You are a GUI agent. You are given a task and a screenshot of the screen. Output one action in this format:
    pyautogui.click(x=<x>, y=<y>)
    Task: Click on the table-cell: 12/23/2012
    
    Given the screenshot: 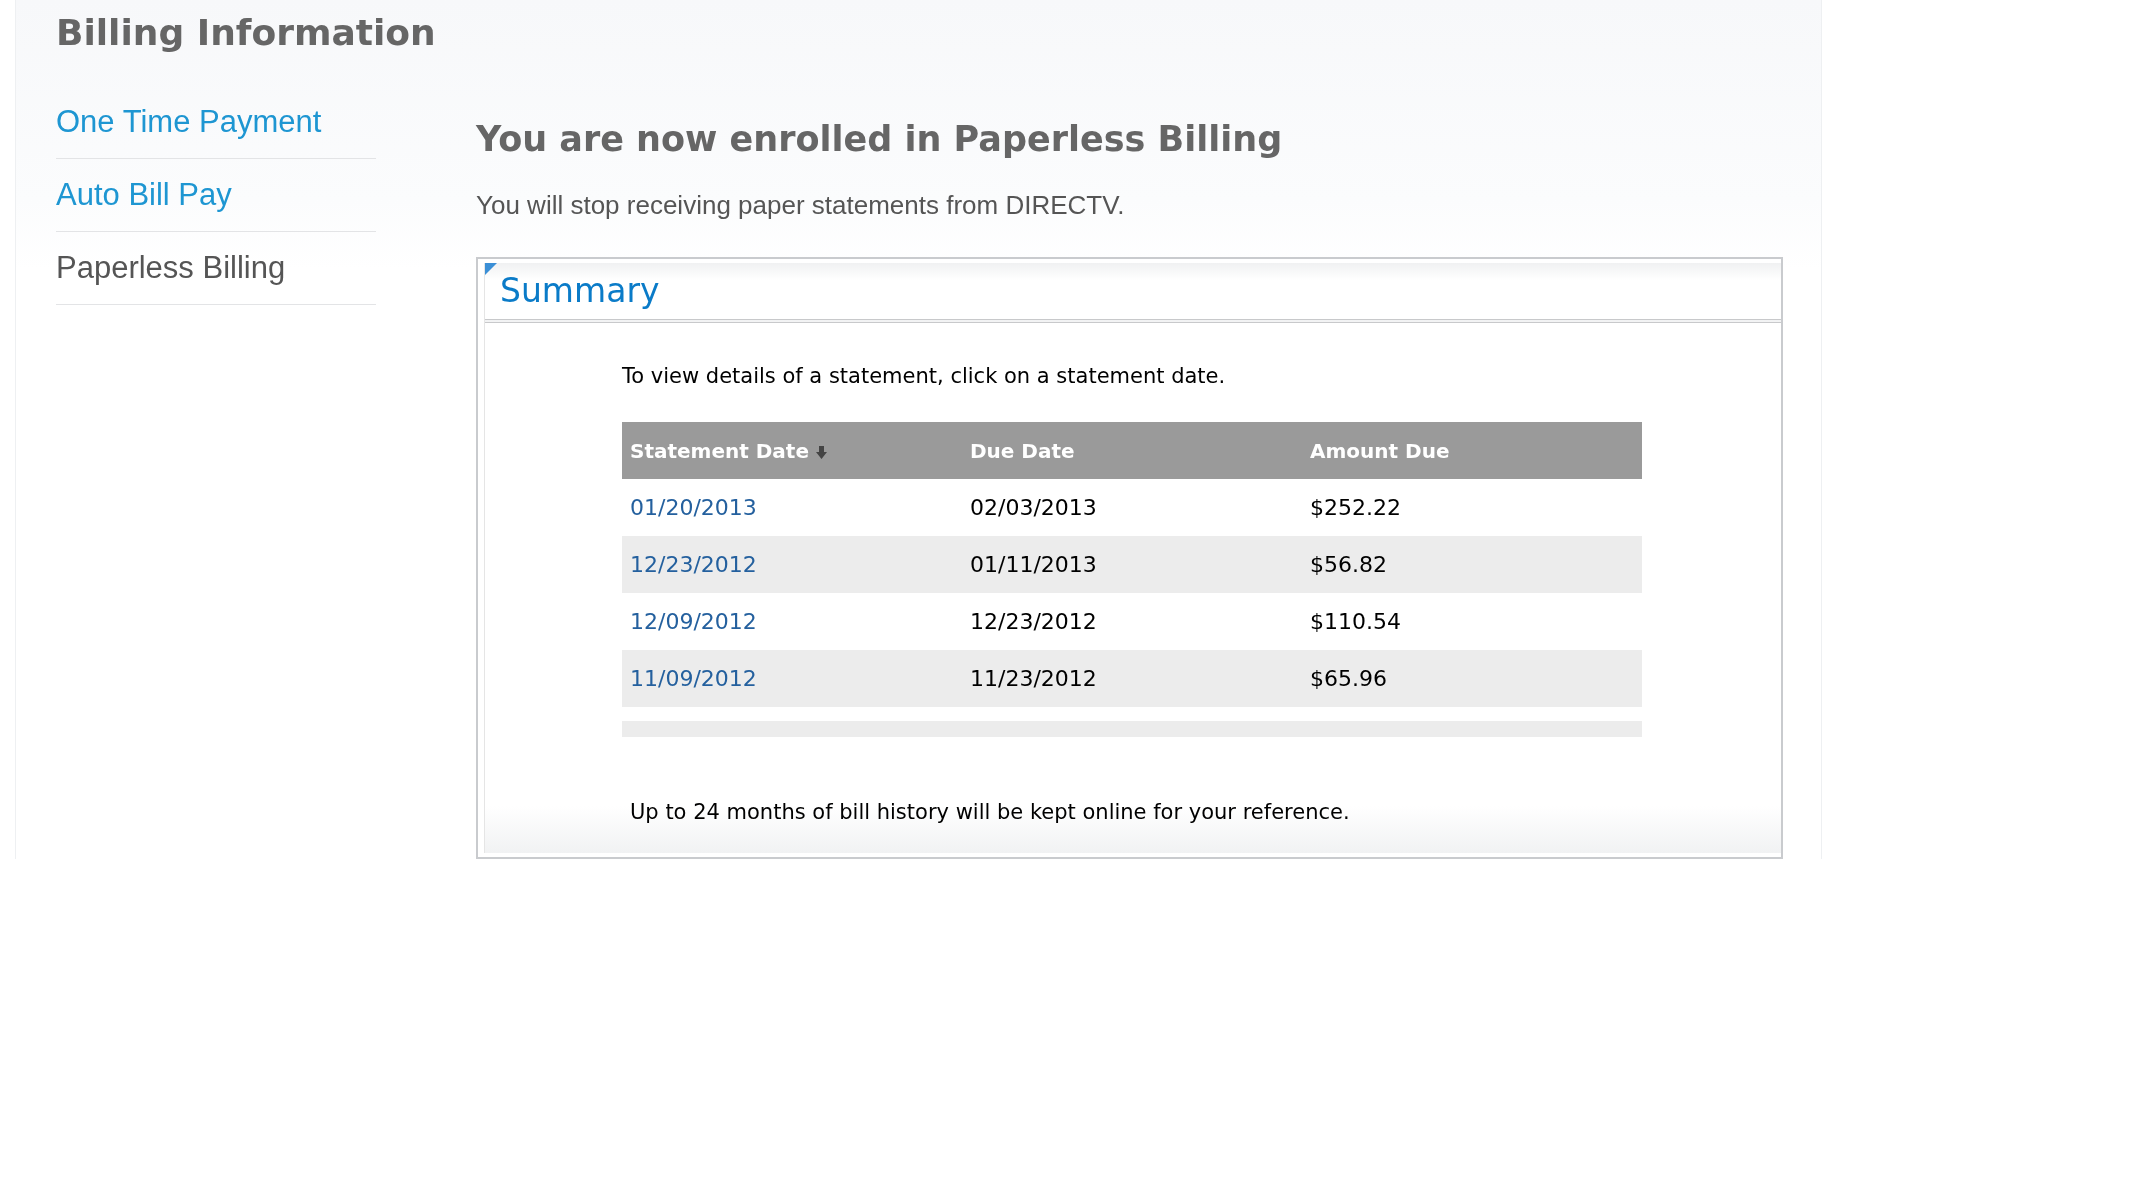 What is the action you would take?
    pyautogui.click(x=1132, y=622)
    